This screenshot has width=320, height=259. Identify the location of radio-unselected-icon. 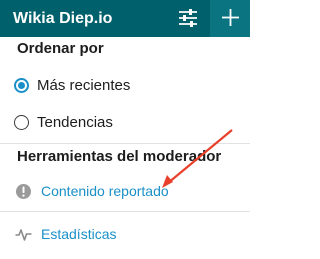
(21, 122).